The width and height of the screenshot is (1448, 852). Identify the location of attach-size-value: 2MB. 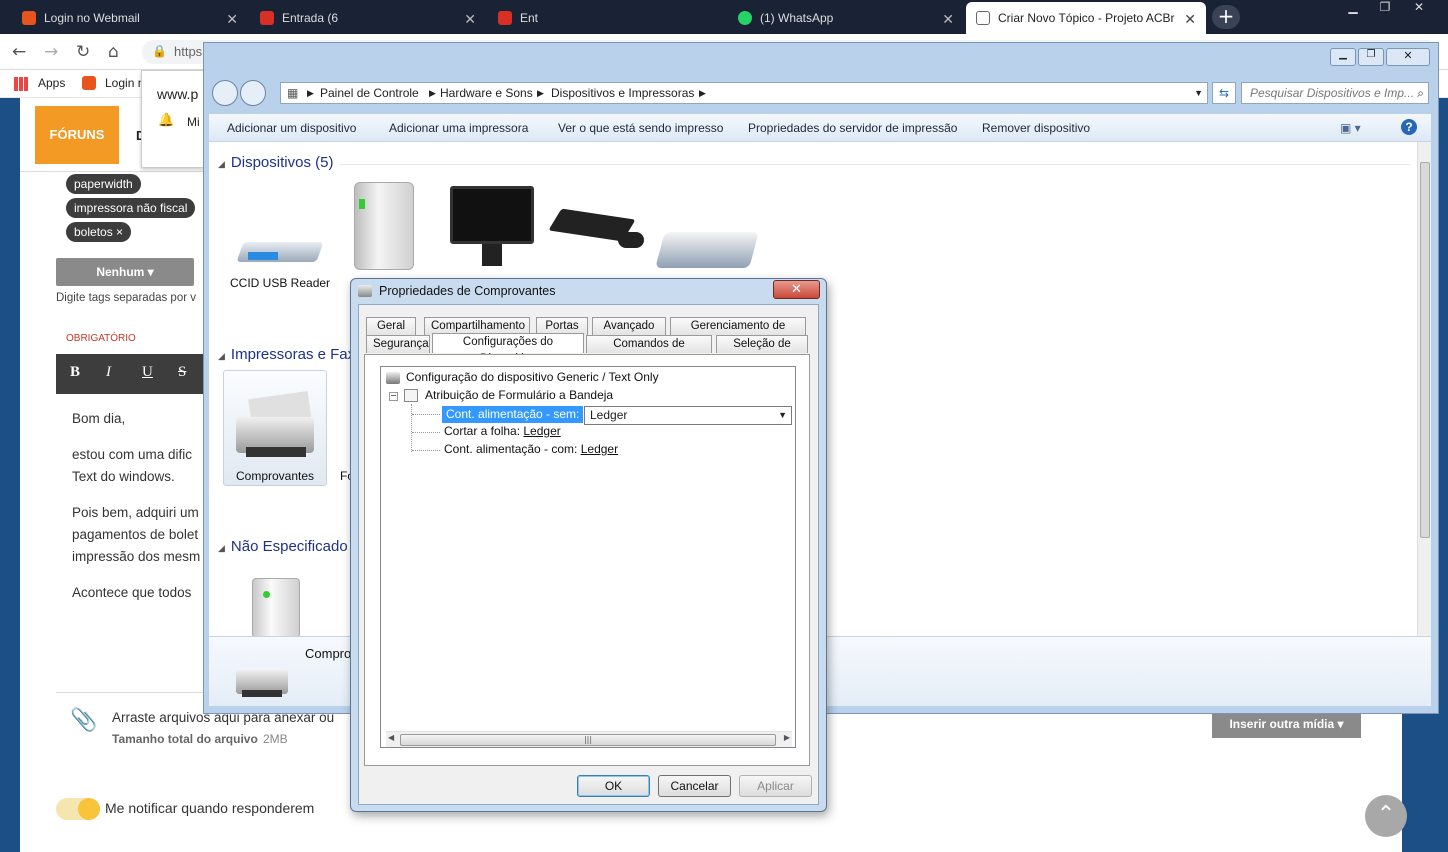
(275, 739).